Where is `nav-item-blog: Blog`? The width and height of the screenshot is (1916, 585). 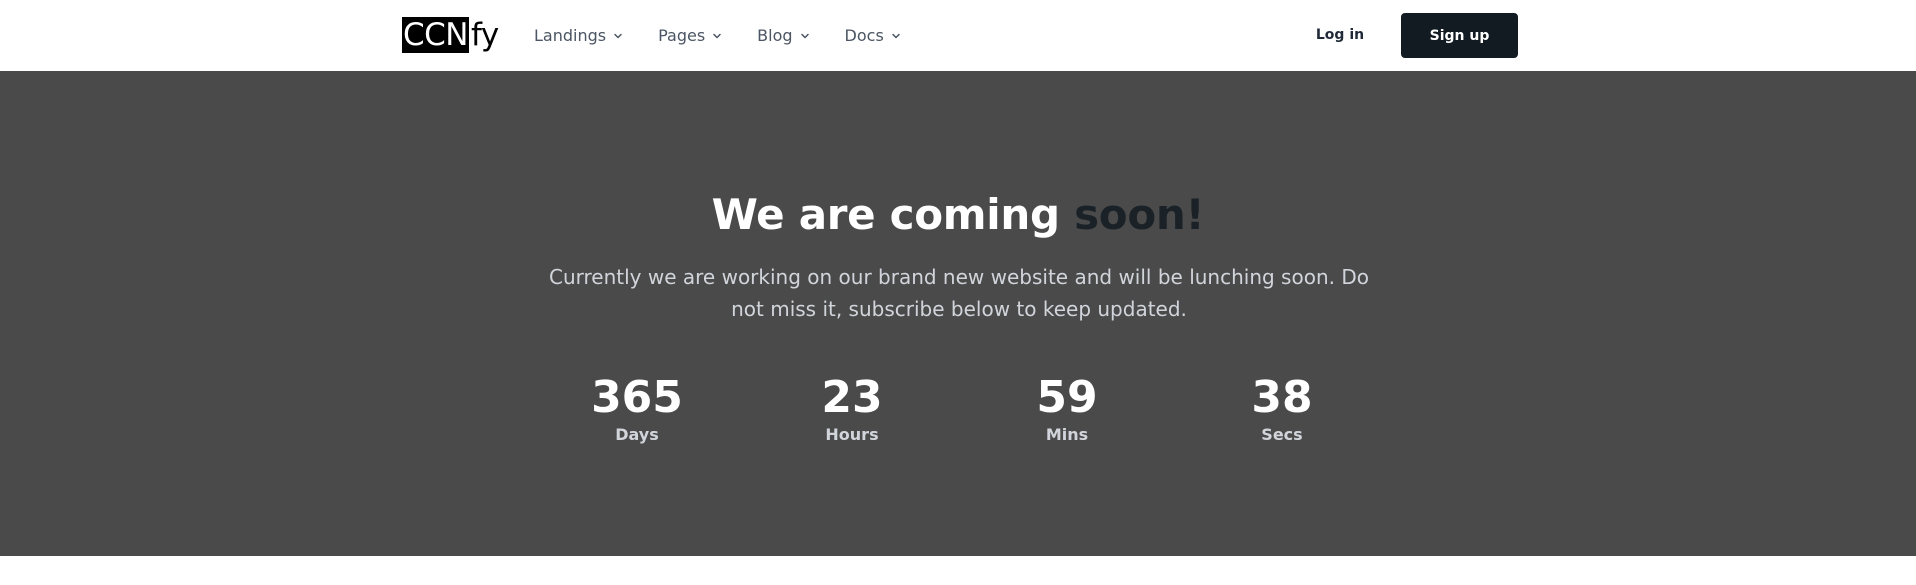 nav-item-blog: Blog is located at coordinates (783, 35).